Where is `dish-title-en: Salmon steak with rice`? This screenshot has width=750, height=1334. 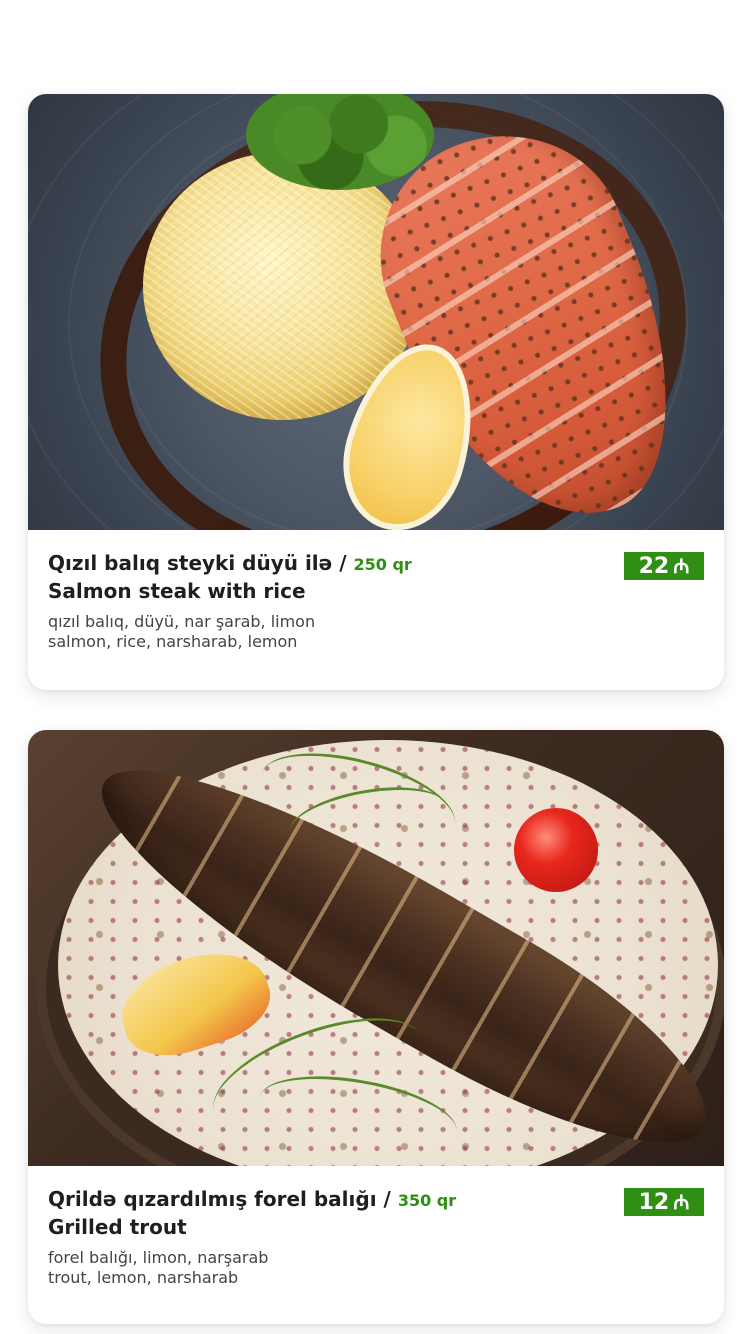
dish-title-en: Salmon steak with rice is located at coordinates (177, 591).